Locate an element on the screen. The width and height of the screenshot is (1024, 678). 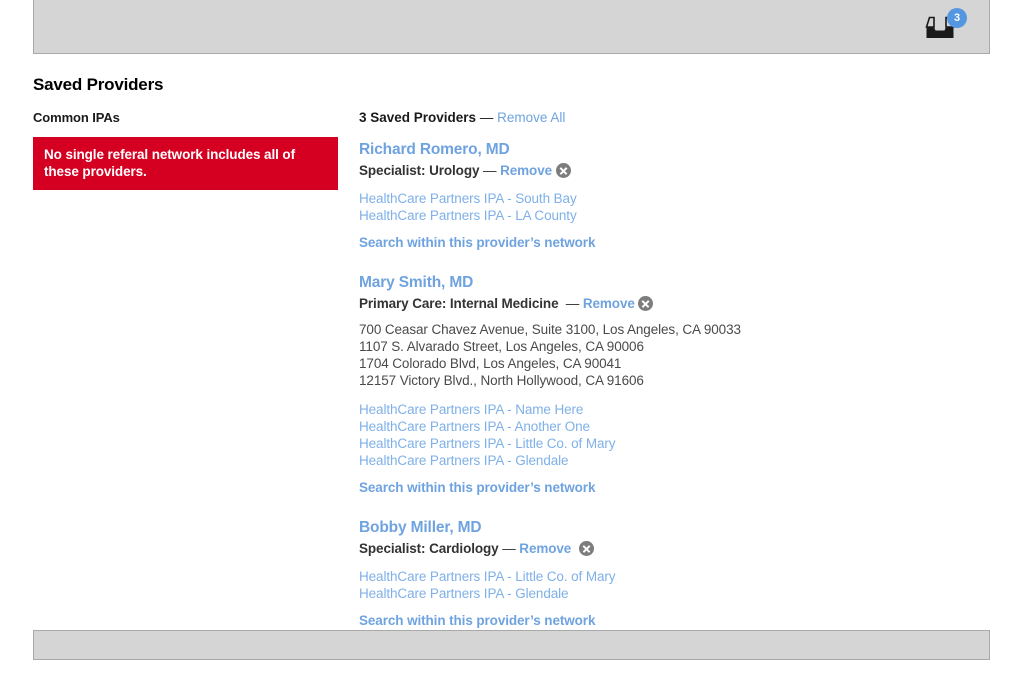
page-title: Saved Providers is located at coordinates (98, 84).